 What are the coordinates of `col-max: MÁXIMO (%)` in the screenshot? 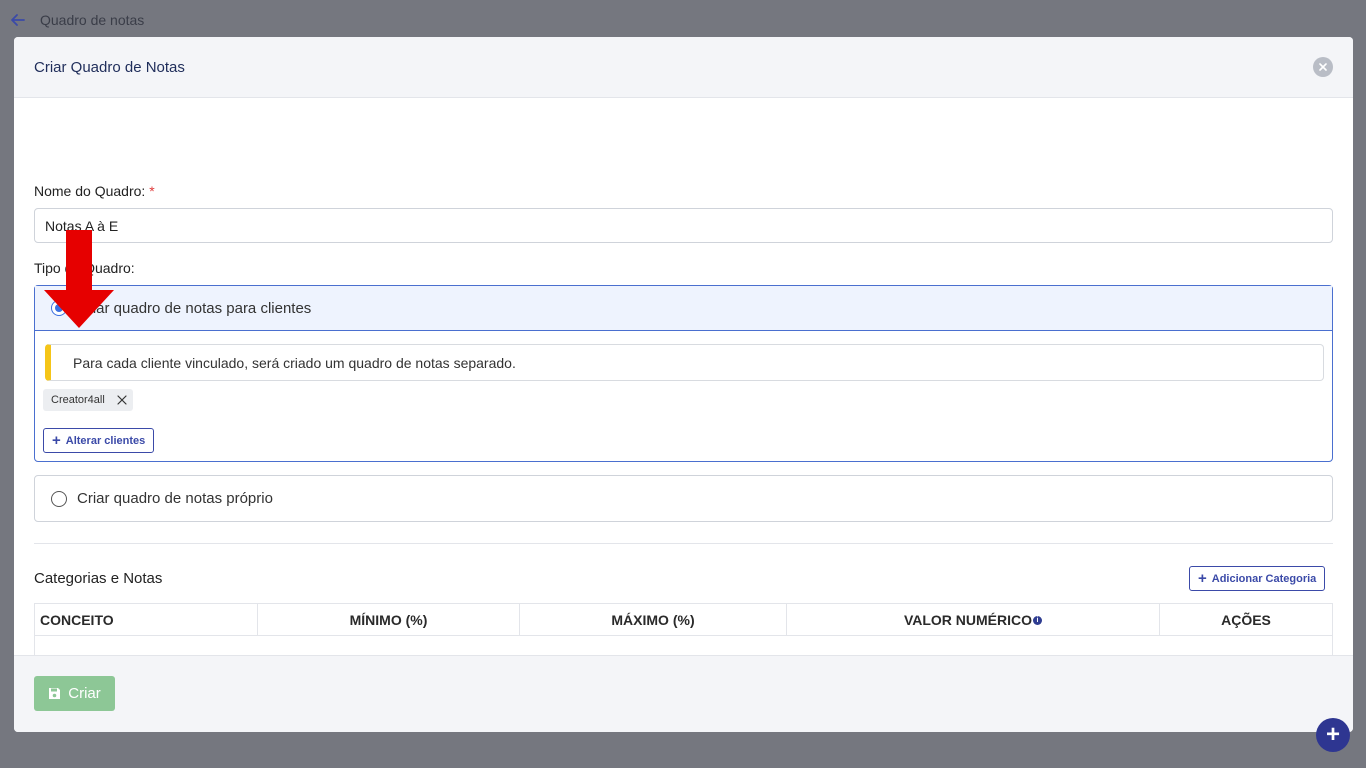 It's located at (653, 619).